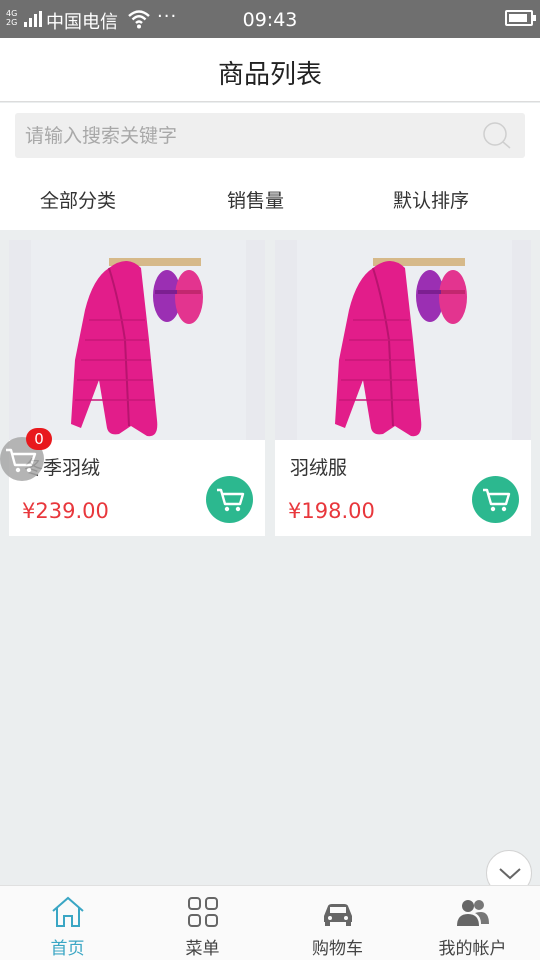  I want to click on filter-category: 全部分类, so click(78, 199).